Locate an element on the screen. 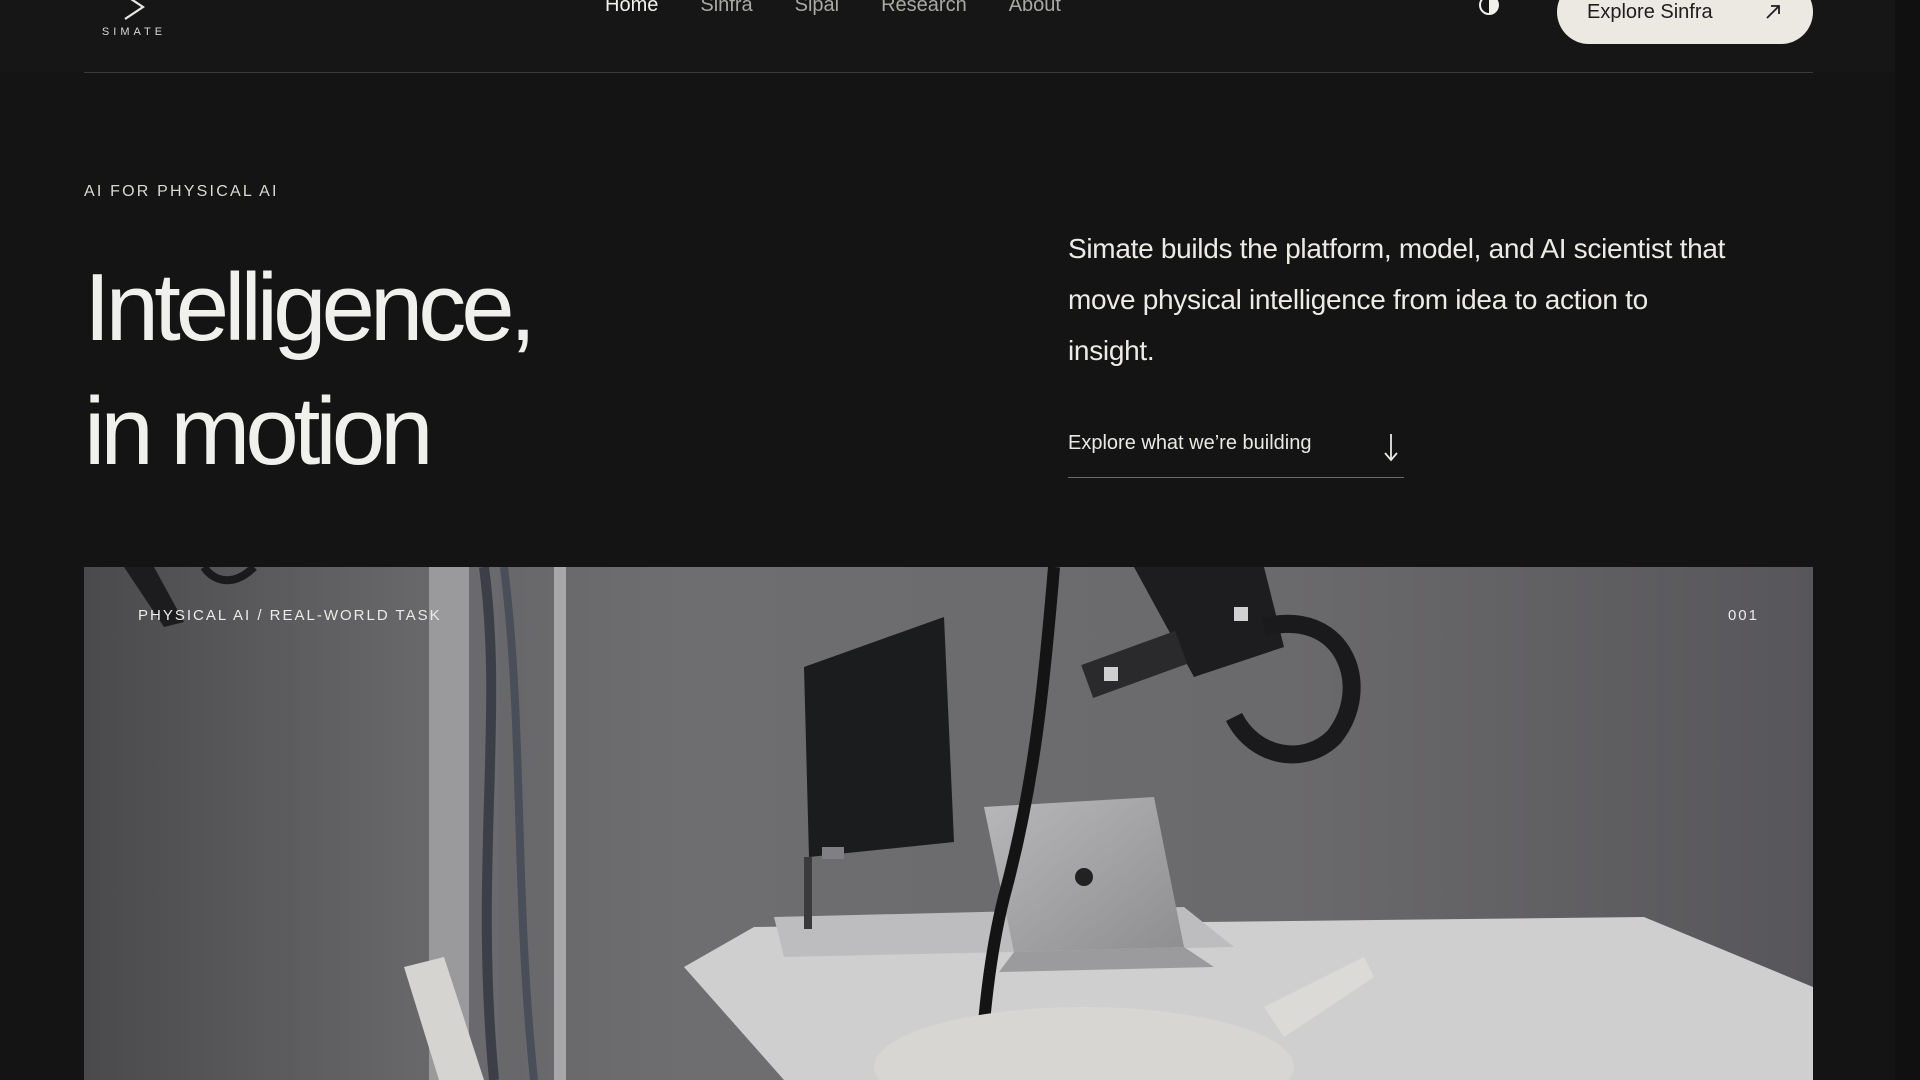 Image resolution: width=1920 pixels, height=1080 pixels. contrast-icon is located at coordinates (1489, 7).